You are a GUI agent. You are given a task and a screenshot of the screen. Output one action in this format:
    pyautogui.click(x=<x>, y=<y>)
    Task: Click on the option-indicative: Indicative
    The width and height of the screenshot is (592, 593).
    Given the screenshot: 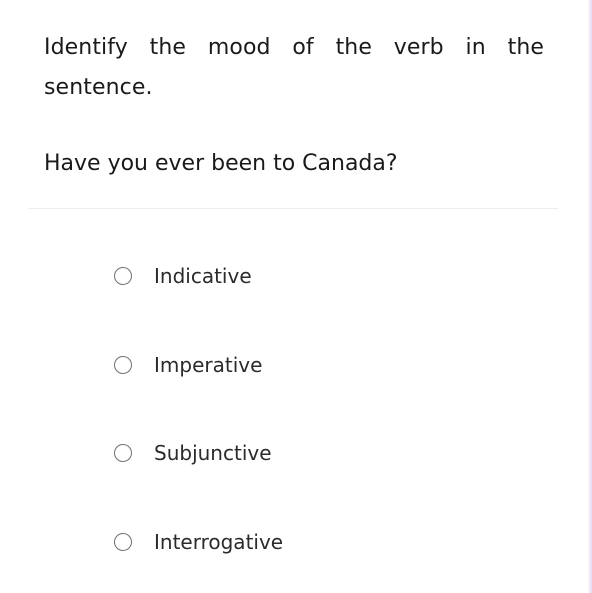 What is the action you would take?
    pyautogui.click(x=183, y=276)
    